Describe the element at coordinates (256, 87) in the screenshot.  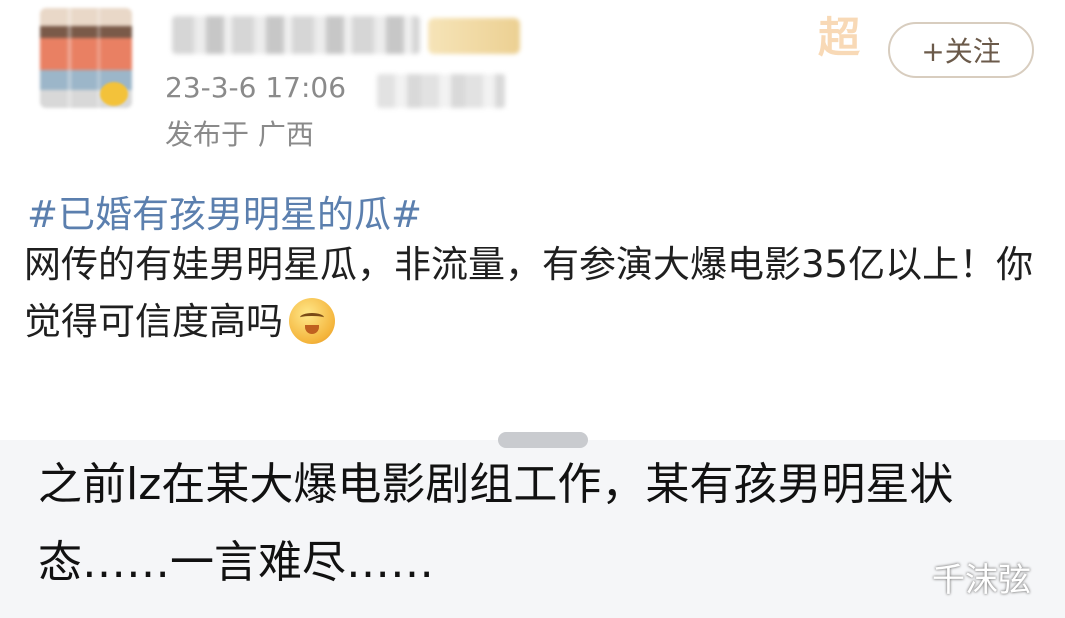
I see `post-timestamp: 23-3-6 17:06` at that location.